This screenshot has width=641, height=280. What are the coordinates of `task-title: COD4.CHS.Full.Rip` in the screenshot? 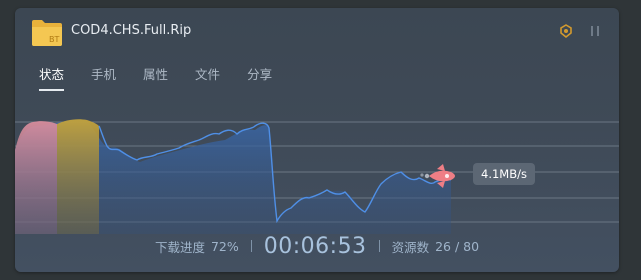 It's located at (131, 30).